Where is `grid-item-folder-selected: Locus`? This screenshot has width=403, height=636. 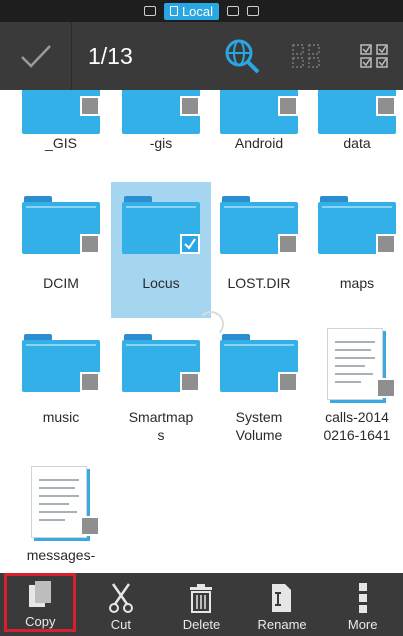
grid-item-folder-selected: Locus is located at coordinates (161, 250).